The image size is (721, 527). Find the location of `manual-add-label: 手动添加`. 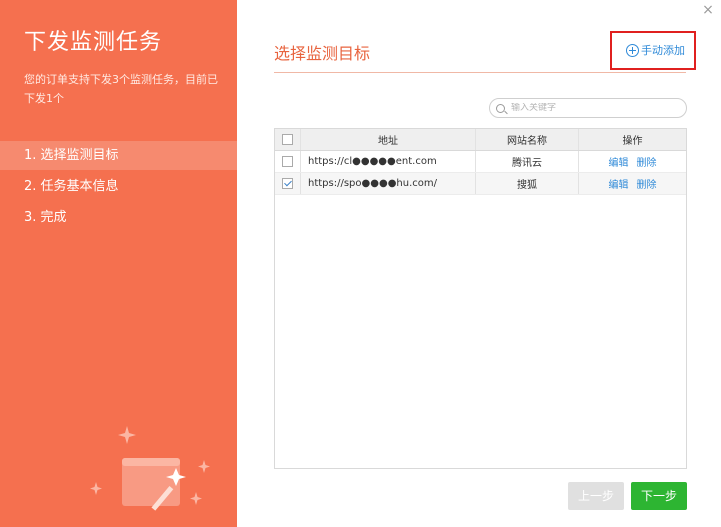

manual-add-label: 手动添加 is located at coordinates (663, 50).